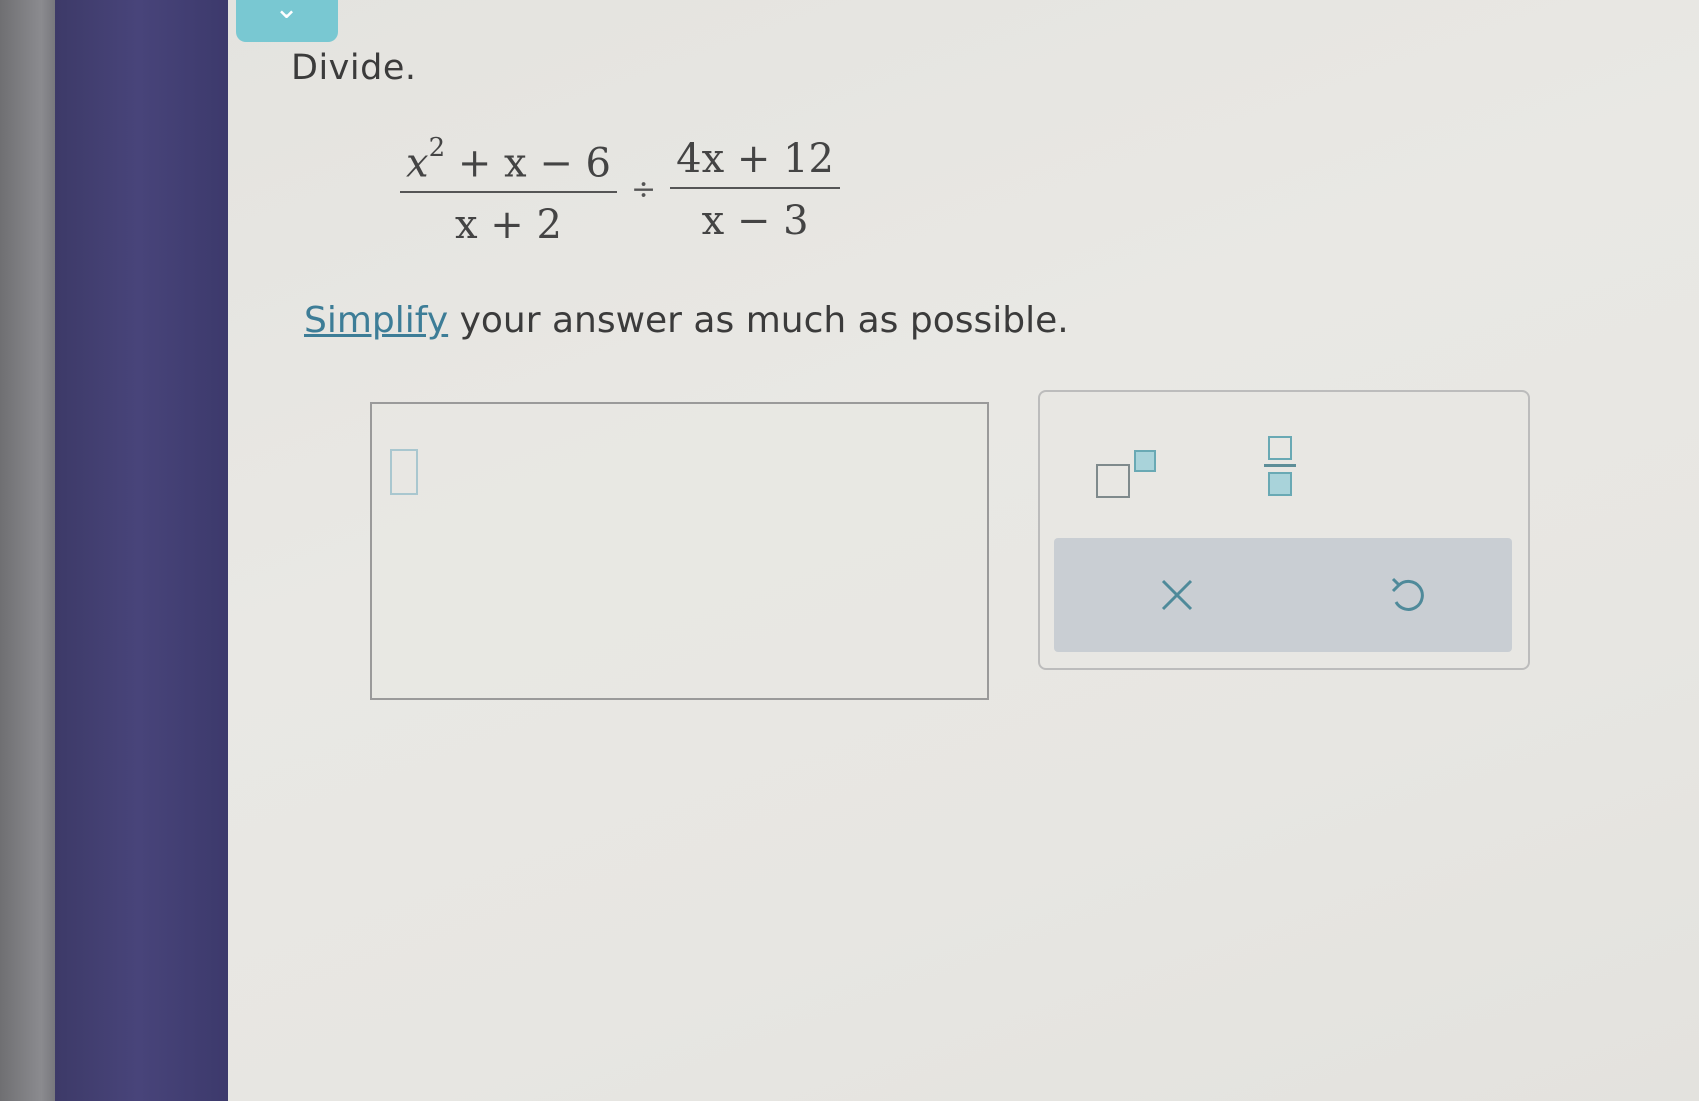 Image resolution: width=1699 pixels, height=1101 pixels. I want to click on sidebar-panel, so click(147, 550).